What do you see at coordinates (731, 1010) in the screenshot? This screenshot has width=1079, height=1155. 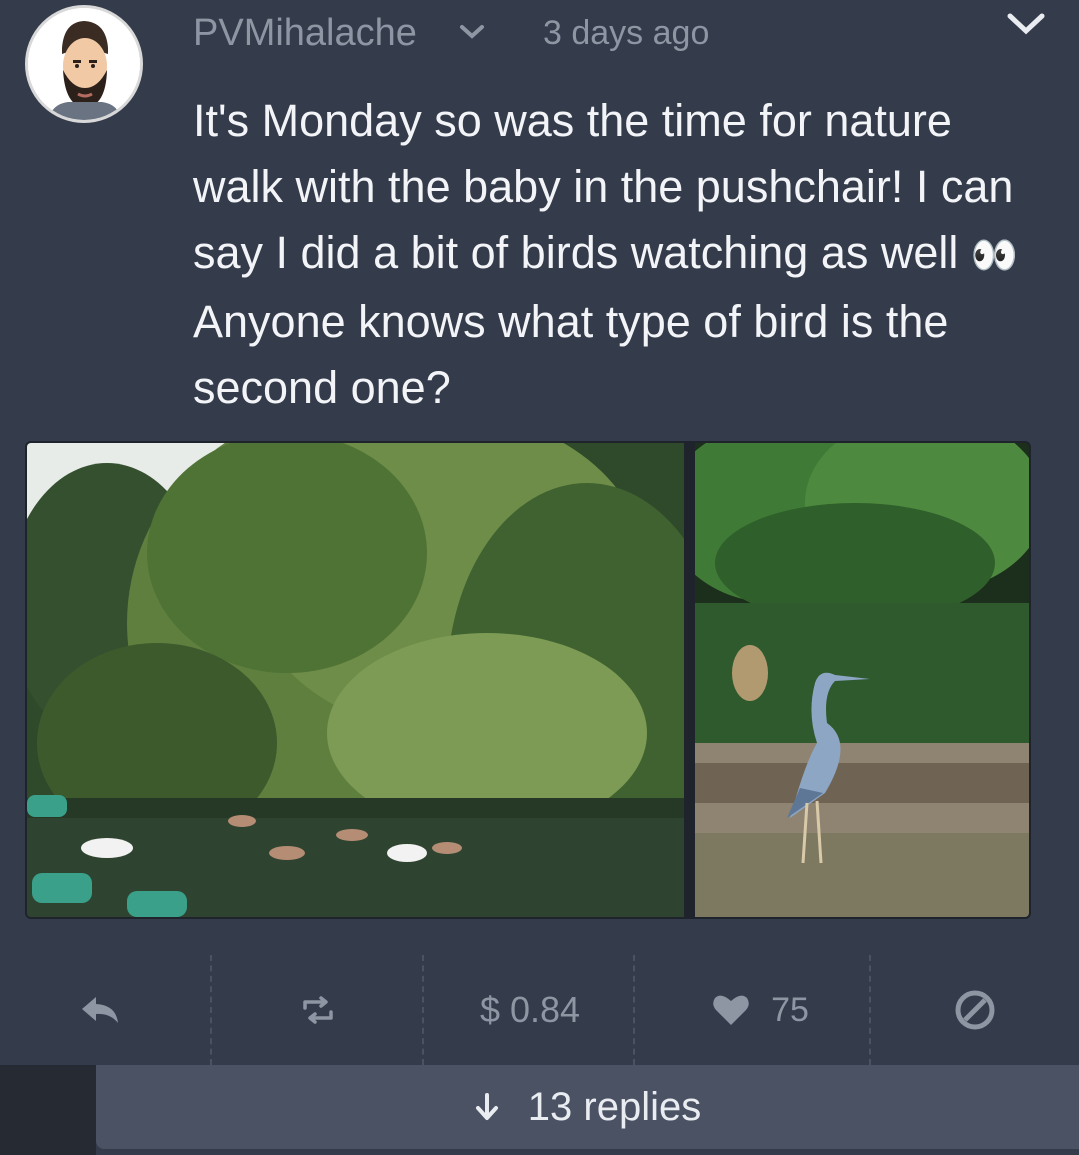 I see `heart-icon` at bounding box center [731, 1010].